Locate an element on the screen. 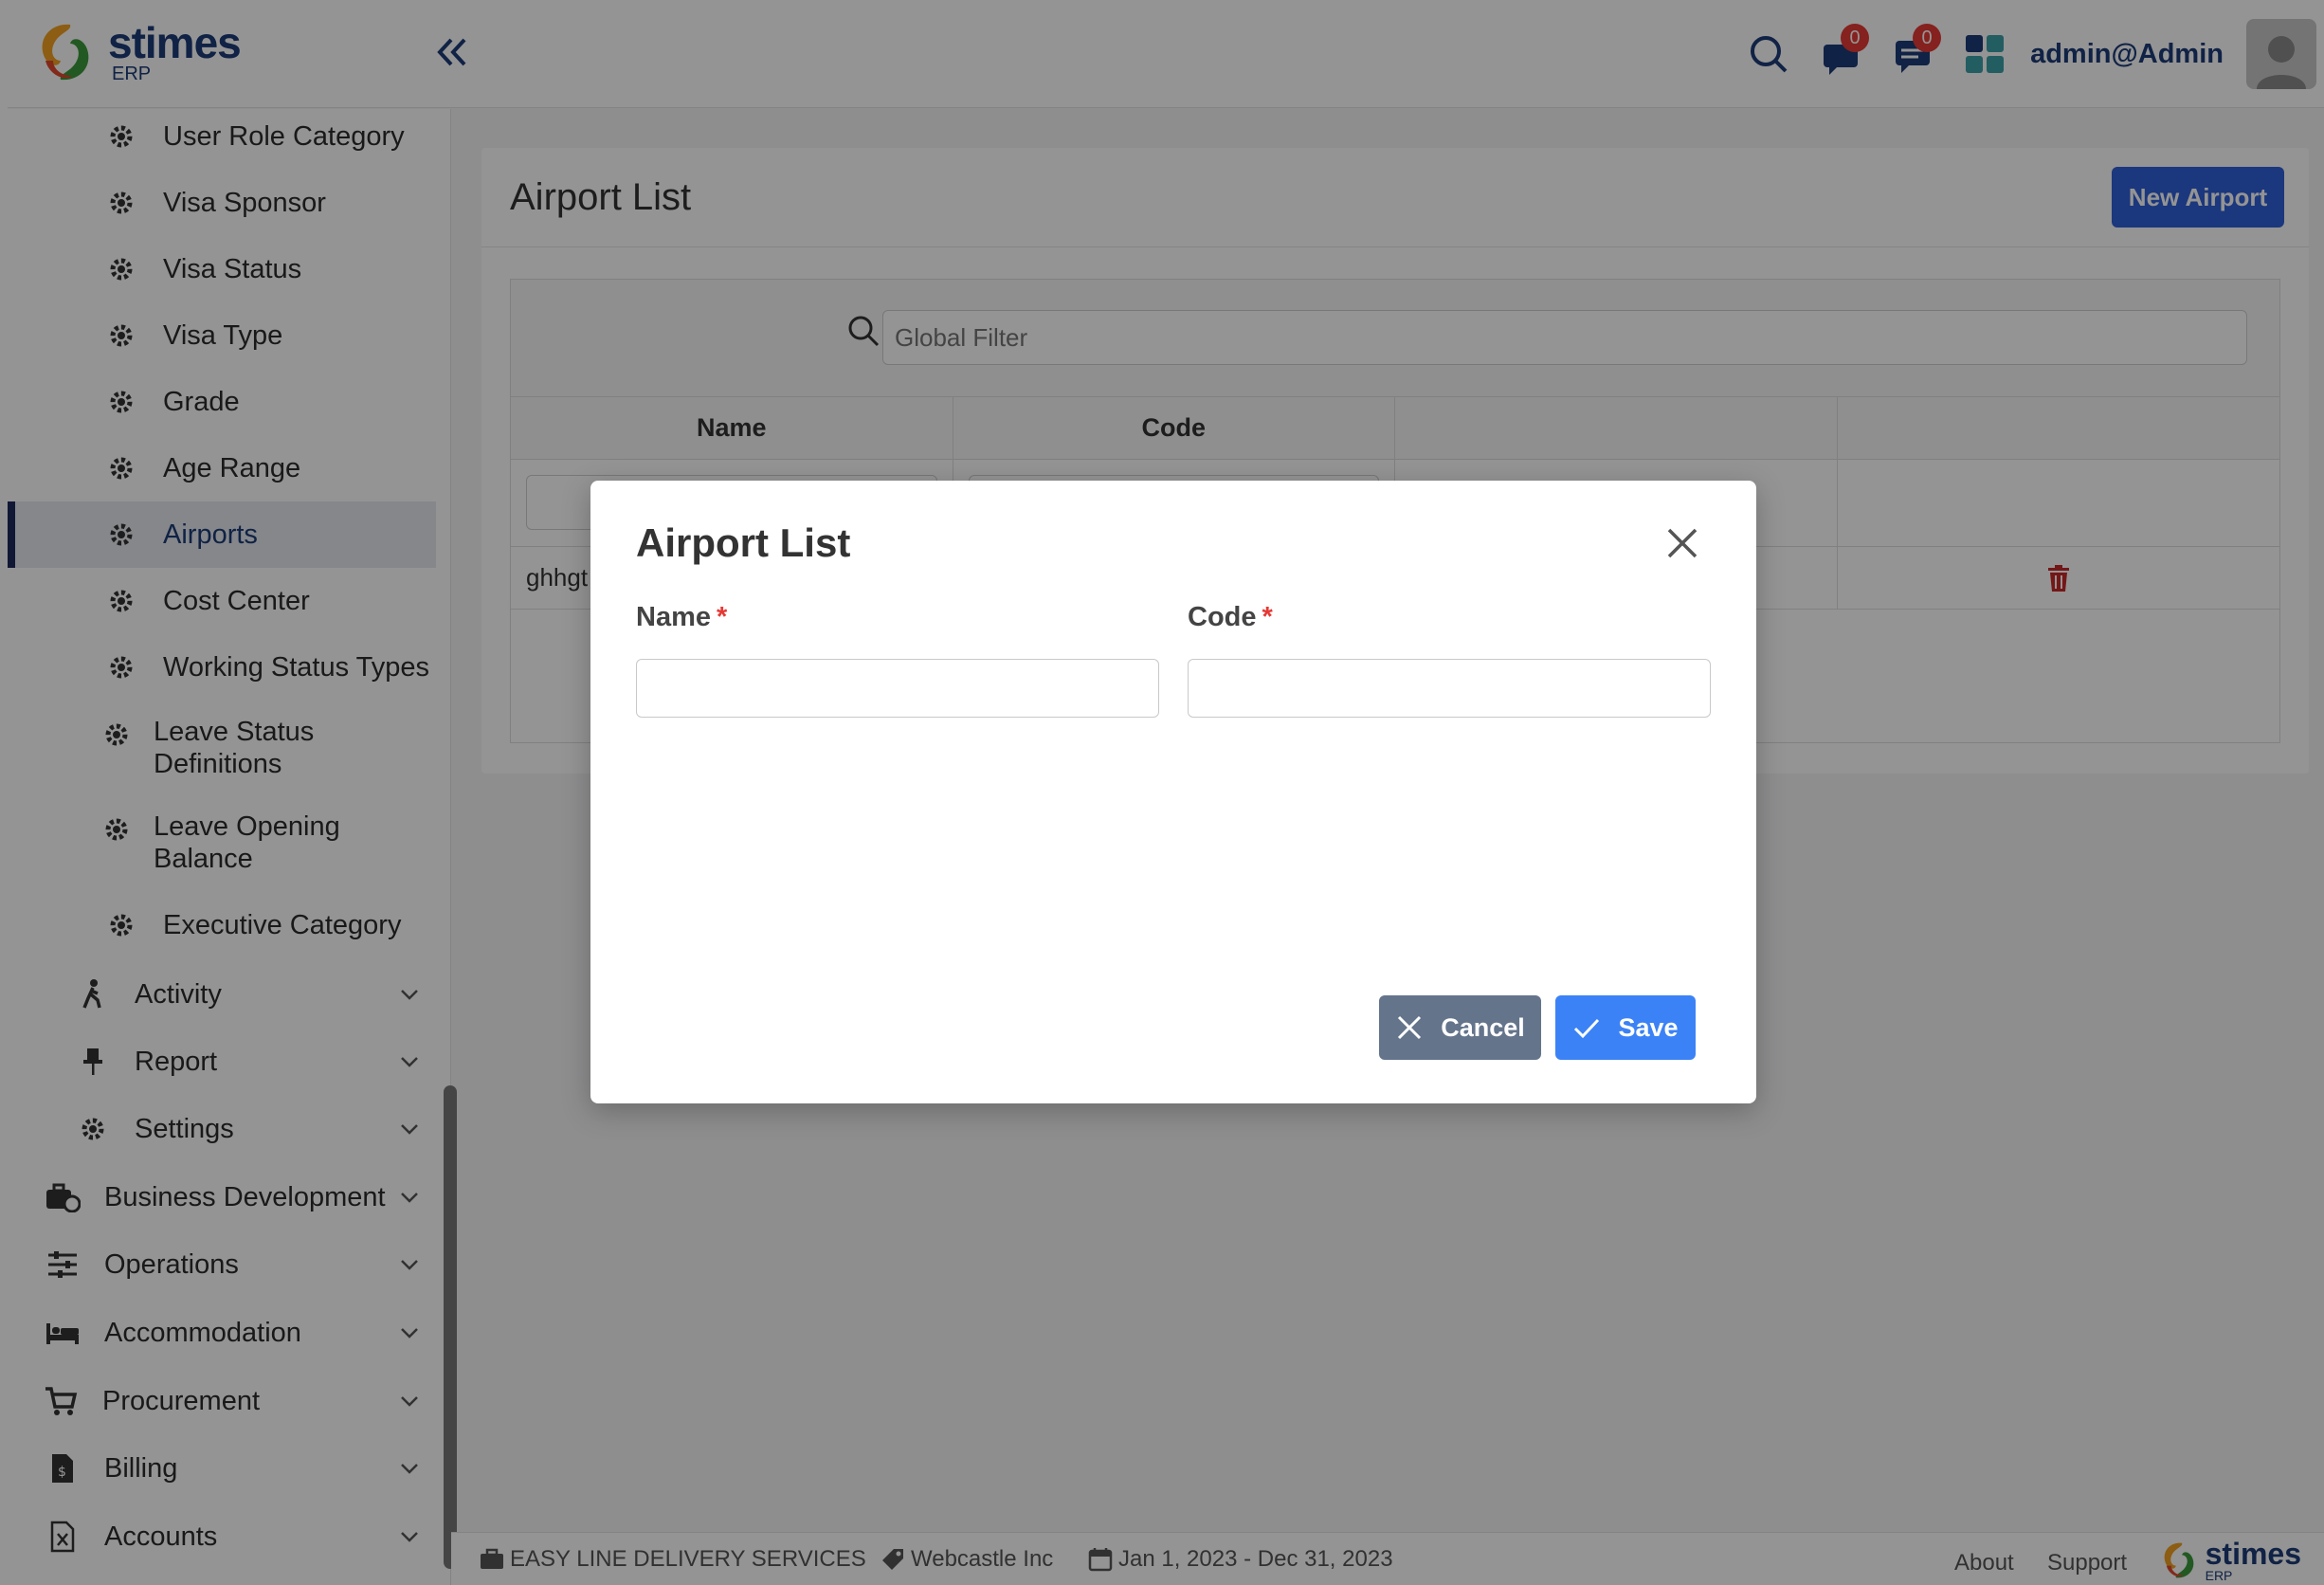 This screenshot has height=1585, width=2324. name-label-text: Name is located at coordinates (674, 617).